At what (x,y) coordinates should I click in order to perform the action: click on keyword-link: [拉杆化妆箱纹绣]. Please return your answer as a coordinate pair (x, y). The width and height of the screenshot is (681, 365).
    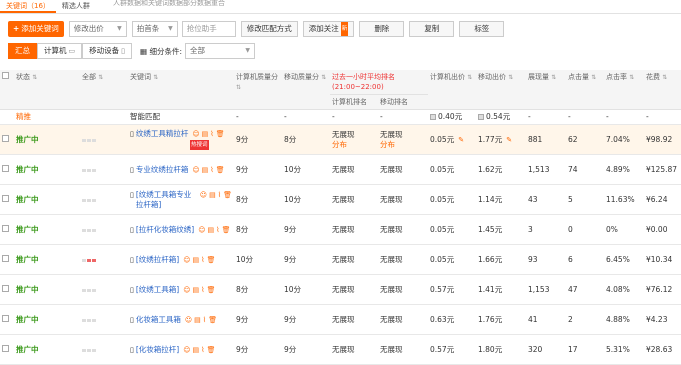
    Looking at the image, I should click on (165, 230).